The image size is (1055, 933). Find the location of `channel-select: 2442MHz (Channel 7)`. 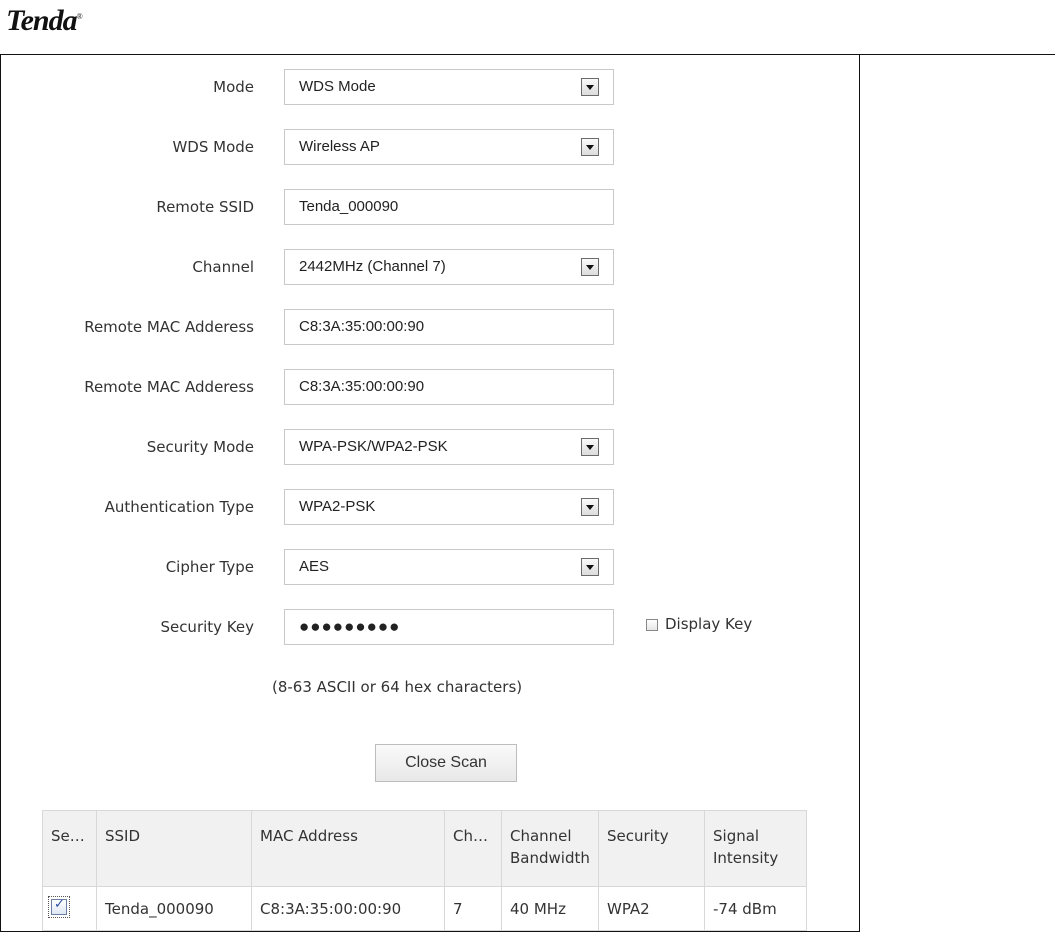

channel-select: 2442MHz (Channel 7) is located at coordinates (449, 267).